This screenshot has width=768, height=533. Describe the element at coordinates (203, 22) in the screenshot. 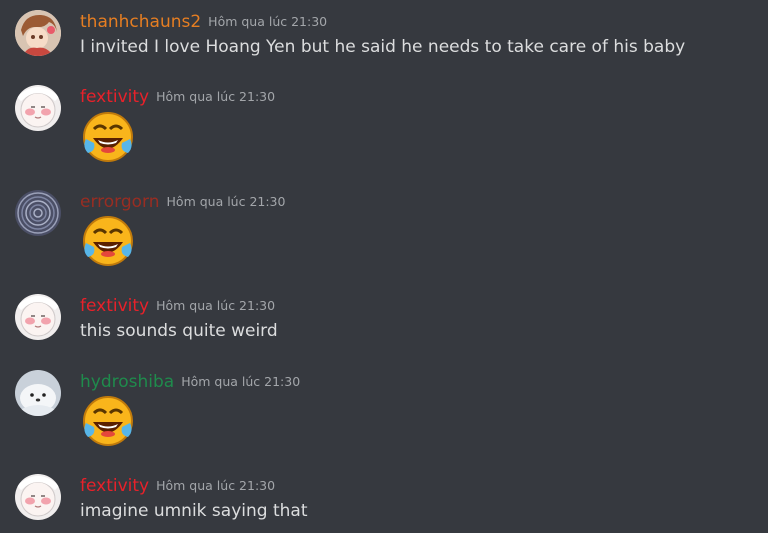

I see `message-header: thanhchauns2 Hôm qua lúc 21:30` at that location.